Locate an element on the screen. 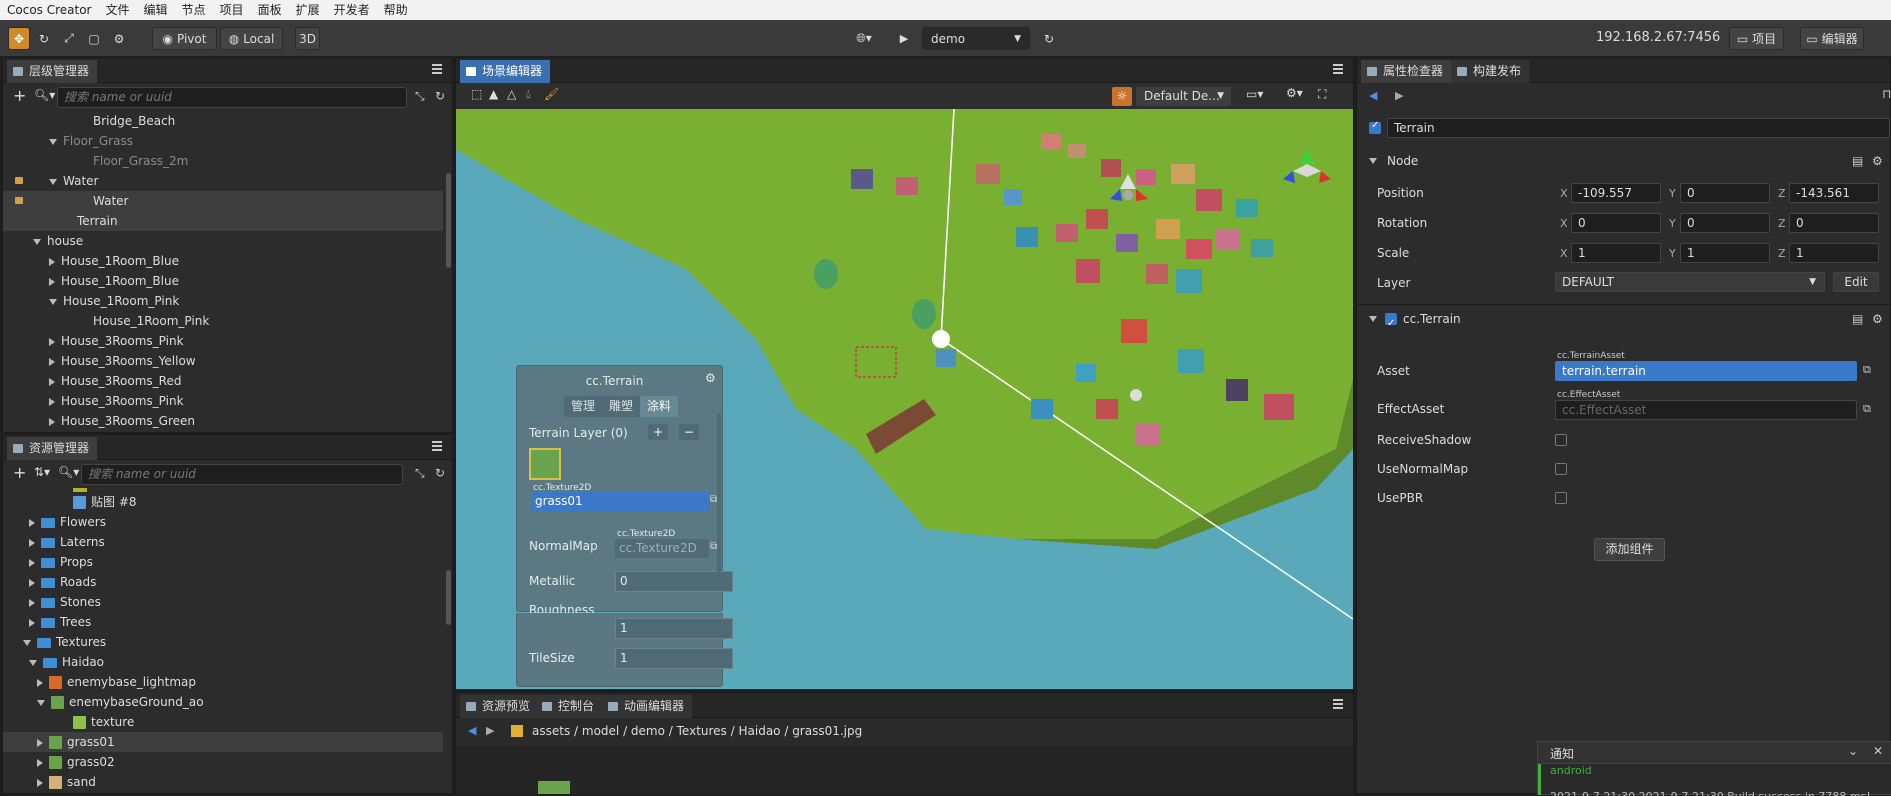 This screenshot has width=1891, height=796. tree-node: House_1Room_Pink is located at coordinates (223, 301).